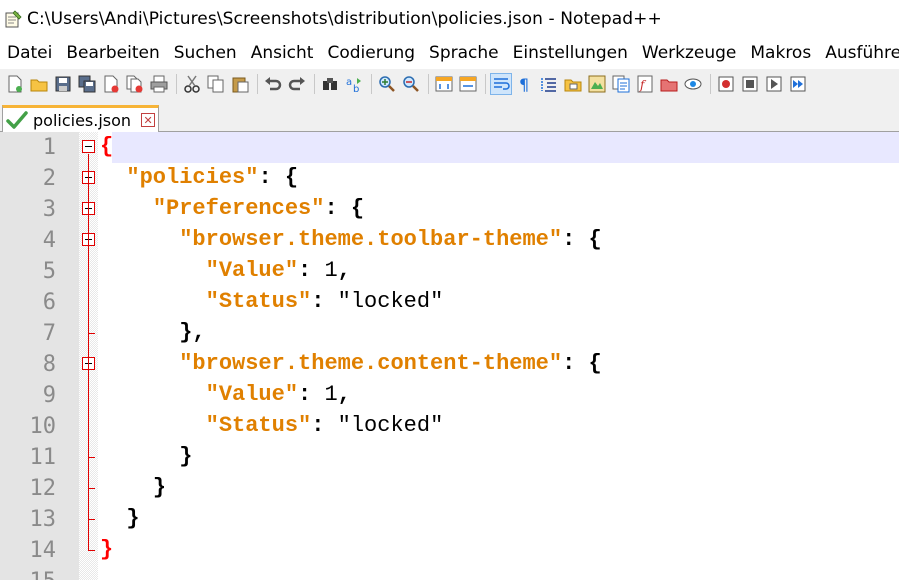  I want to click on code-line: 4 "browser.theme.toolbar-theme": {, so click(449, 240).